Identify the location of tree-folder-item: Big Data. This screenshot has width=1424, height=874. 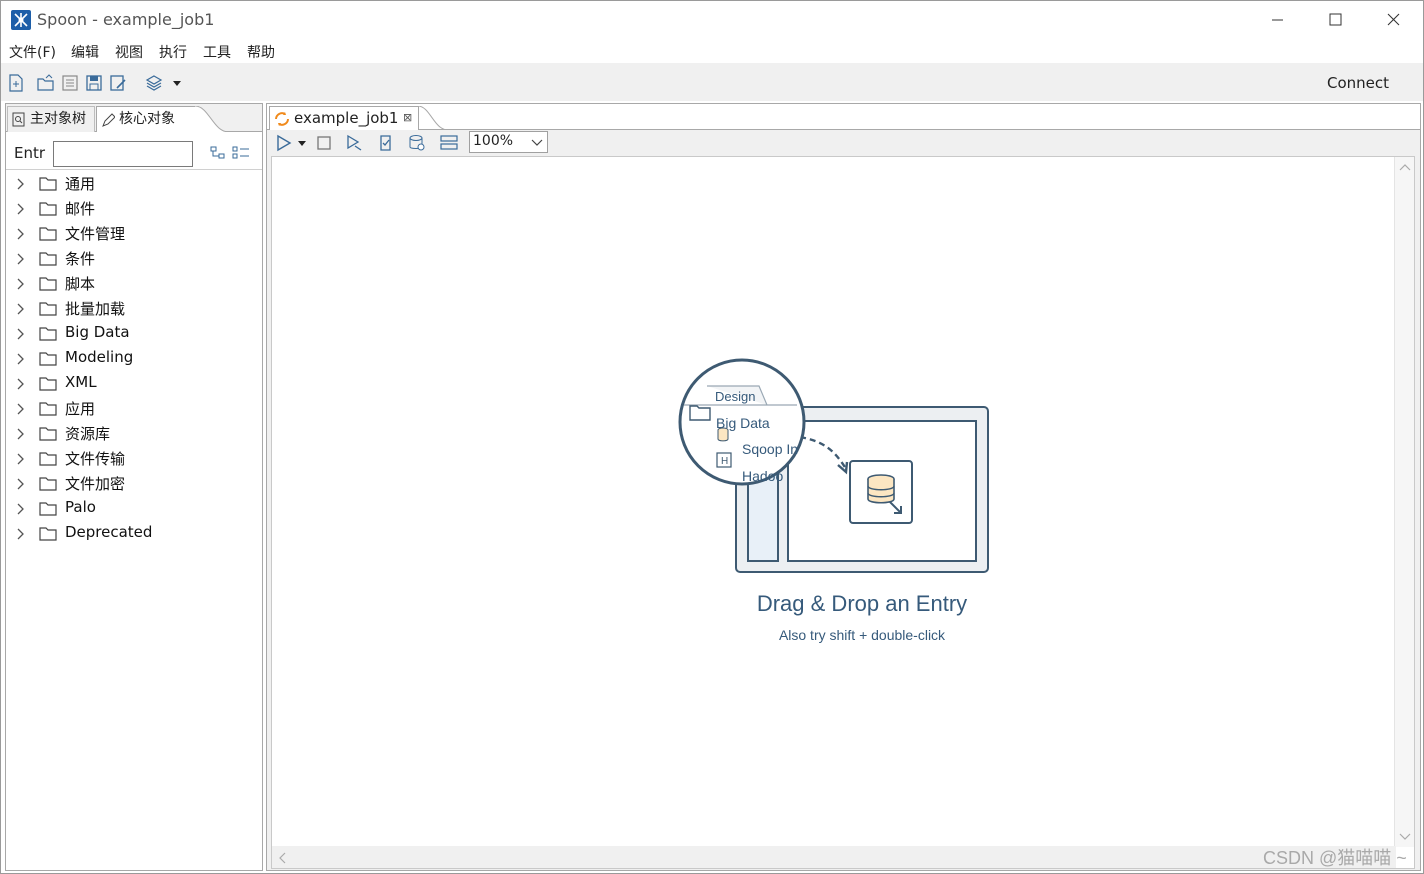
(134, 334).